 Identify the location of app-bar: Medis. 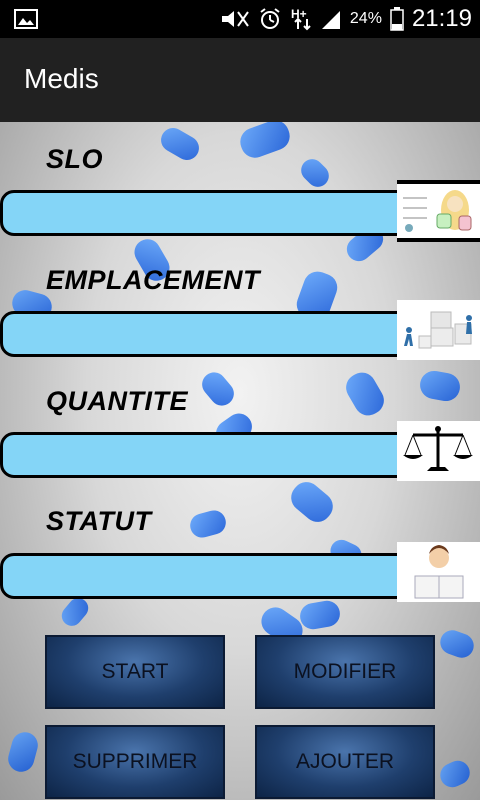
(240, 80).